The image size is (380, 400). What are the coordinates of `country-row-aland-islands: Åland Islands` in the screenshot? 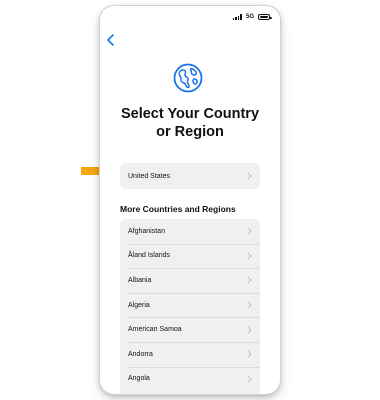 It's located at (190, 256).